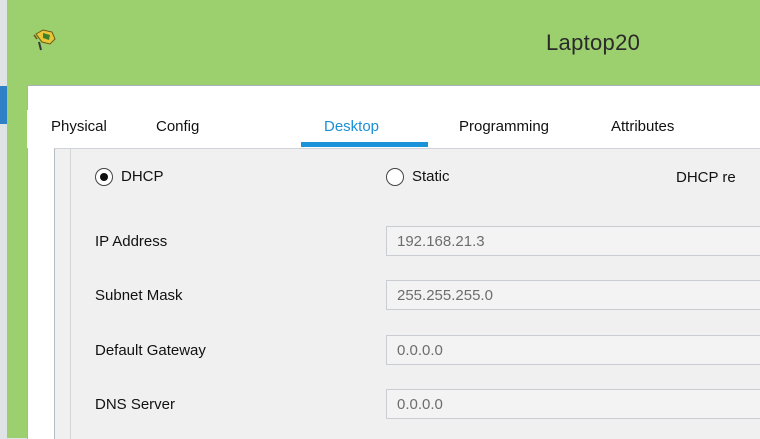 Image resolution: width=760 pixels, height=439 pixels. Describe the element at coordinates (573, 404) in the screenshot. I see `dns-server-input` at that location.